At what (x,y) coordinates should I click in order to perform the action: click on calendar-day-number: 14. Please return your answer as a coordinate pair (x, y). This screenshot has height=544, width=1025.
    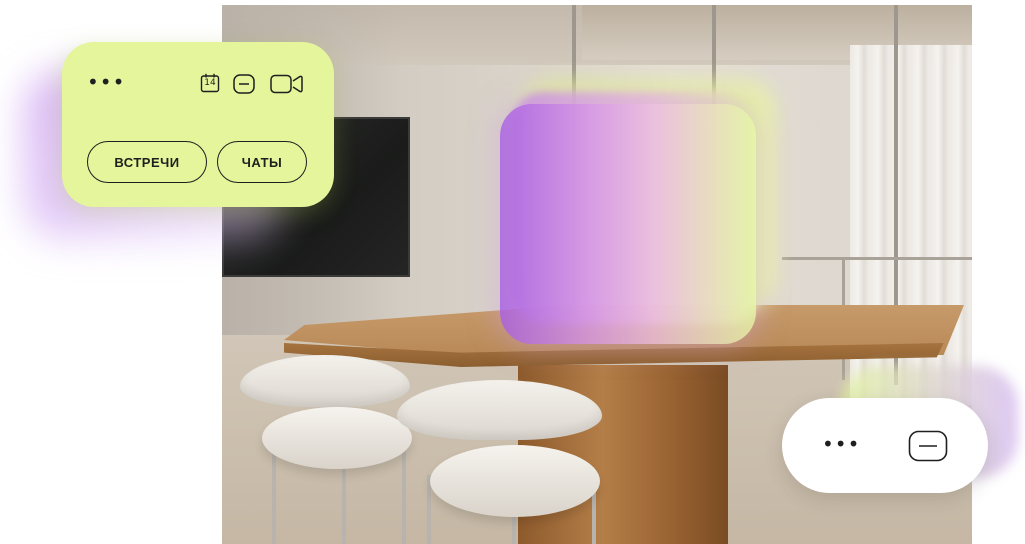
    Looking at the image, I should click on (210, 83).